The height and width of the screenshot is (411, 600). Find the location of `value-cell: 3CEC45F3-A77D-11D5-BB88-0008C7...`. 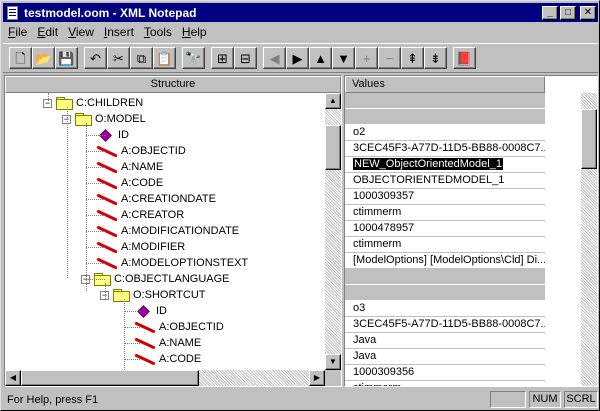

value-cell: 3CEC45F3-A77D-11D5-BB88-0008C7... is located at coordinates (445, 149).